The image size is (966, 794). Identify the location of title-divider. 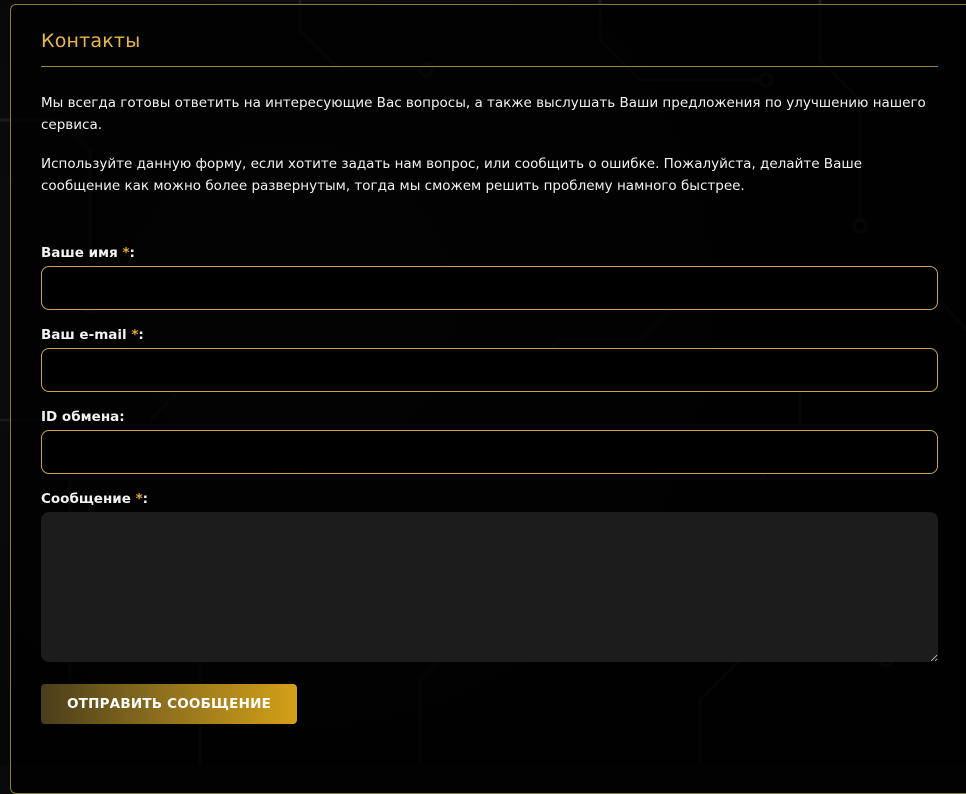
(489, 66).